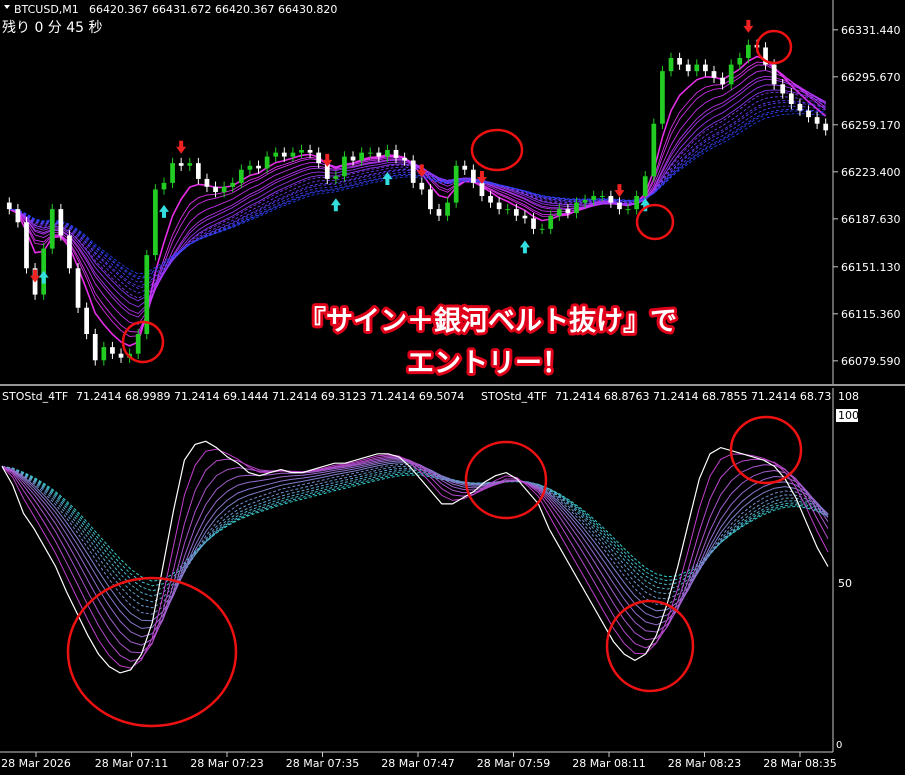  I want to click on price-tick-label: 66151.130, so click(871, 267).